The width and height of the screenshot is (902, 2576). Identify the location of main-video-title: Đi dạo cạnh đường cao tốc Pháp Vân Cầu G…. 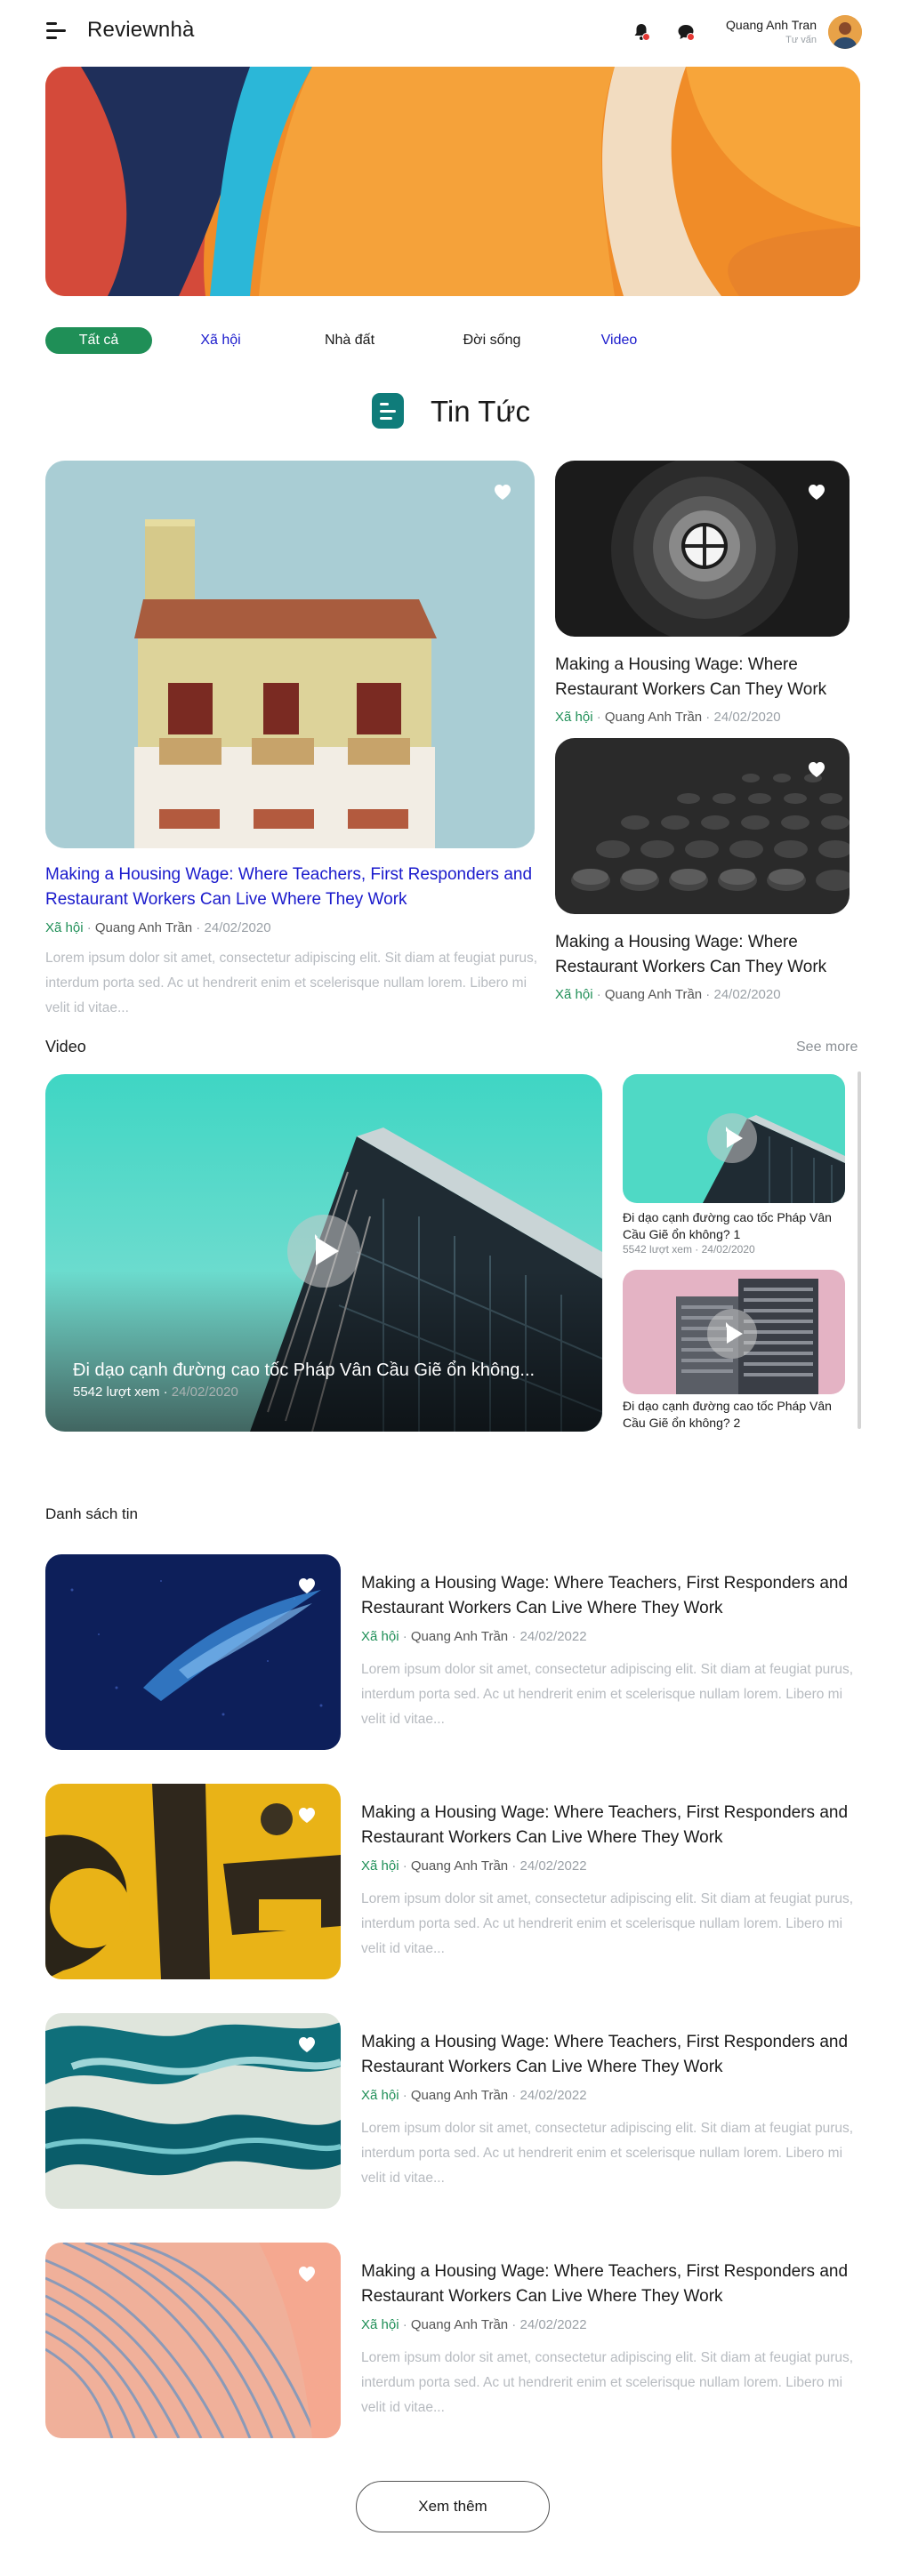
(304, 1370).